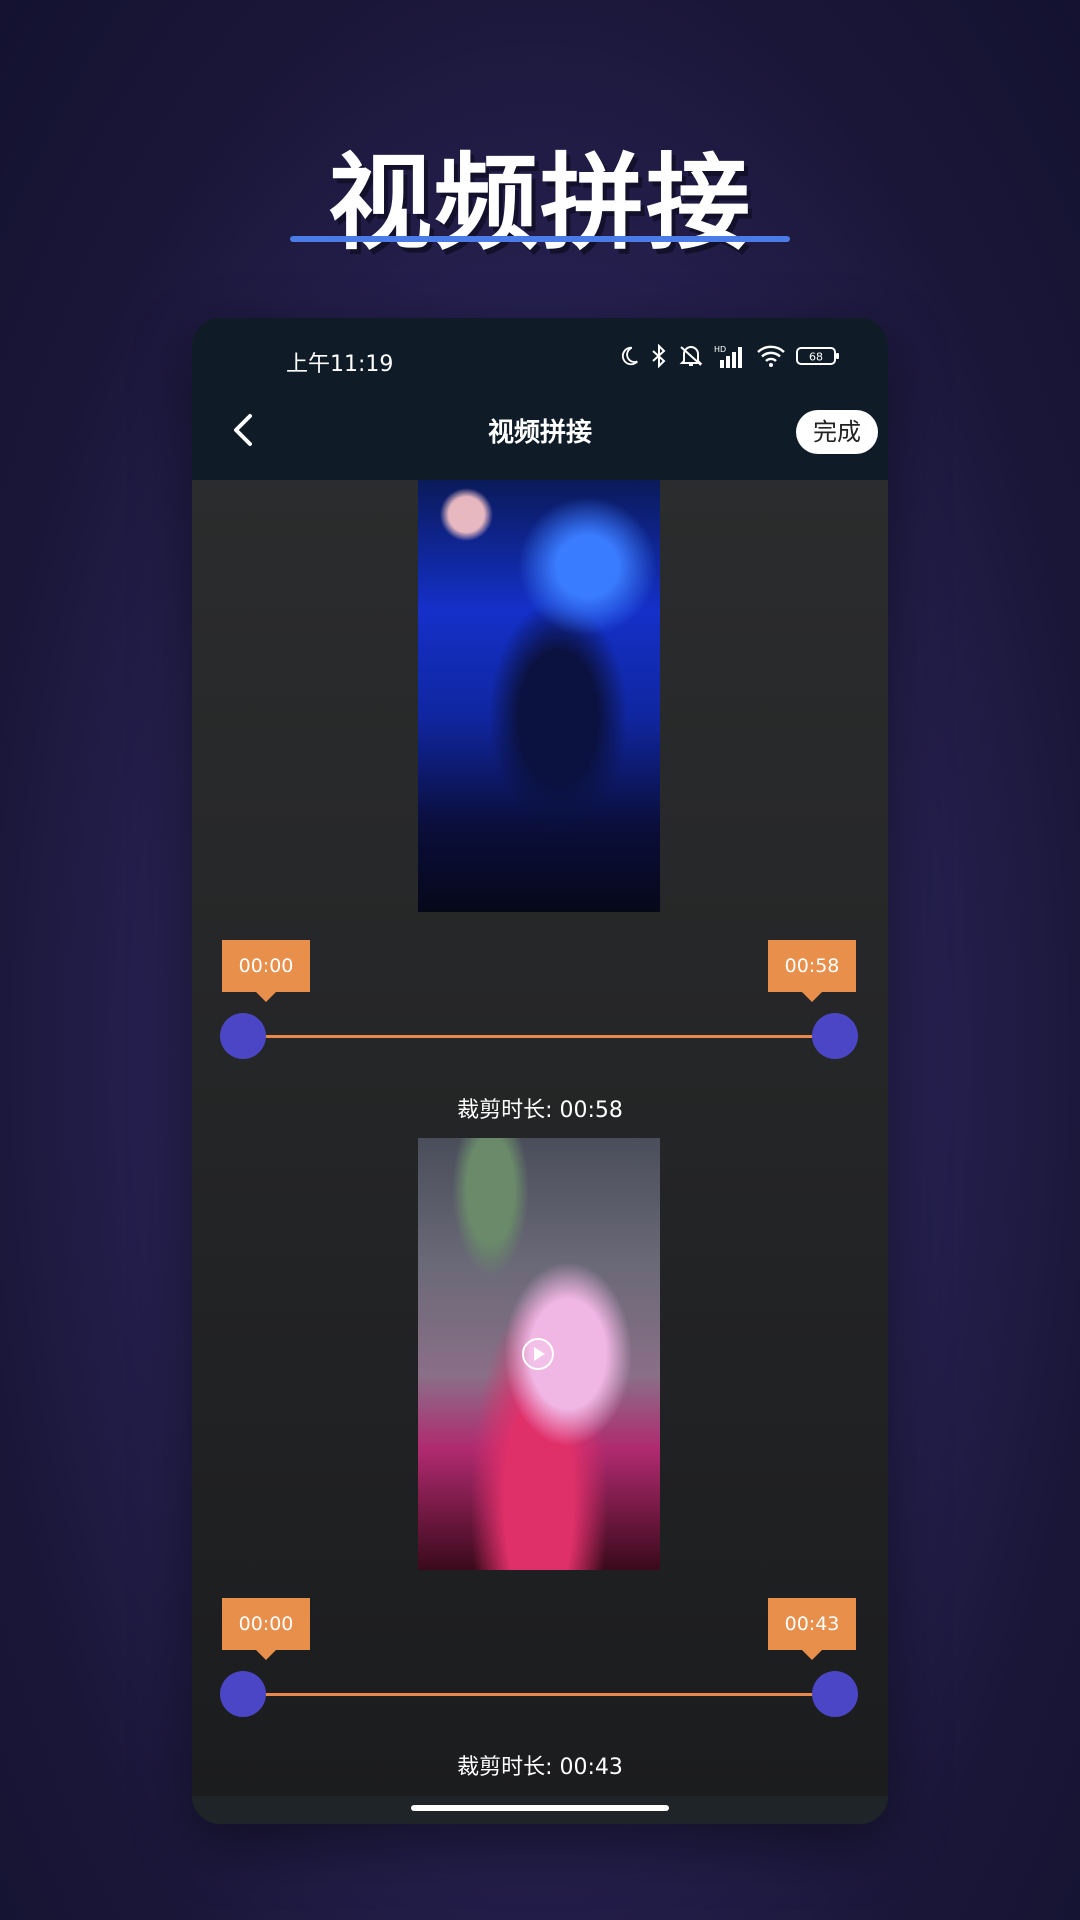  What do you see at coordinates (539, 433) in the screenshot?
I see `page-title: 视频拼接` at bounding box center [539, 433].